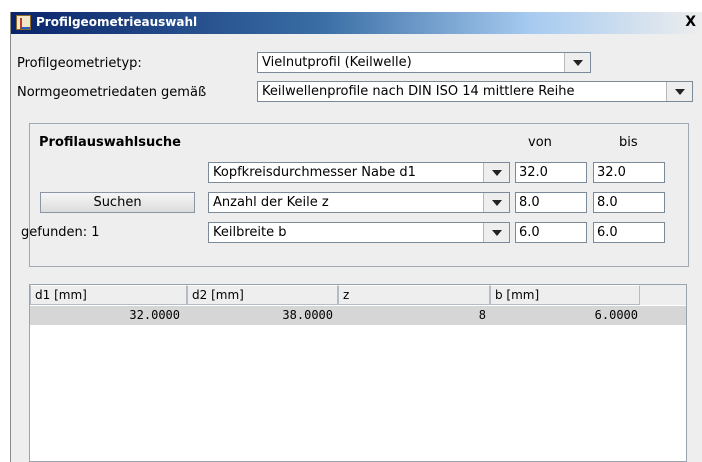 This screenshot has height=462, width=702. I want to click on search-param-3-value: Keilbreite b, so click(250, 232).